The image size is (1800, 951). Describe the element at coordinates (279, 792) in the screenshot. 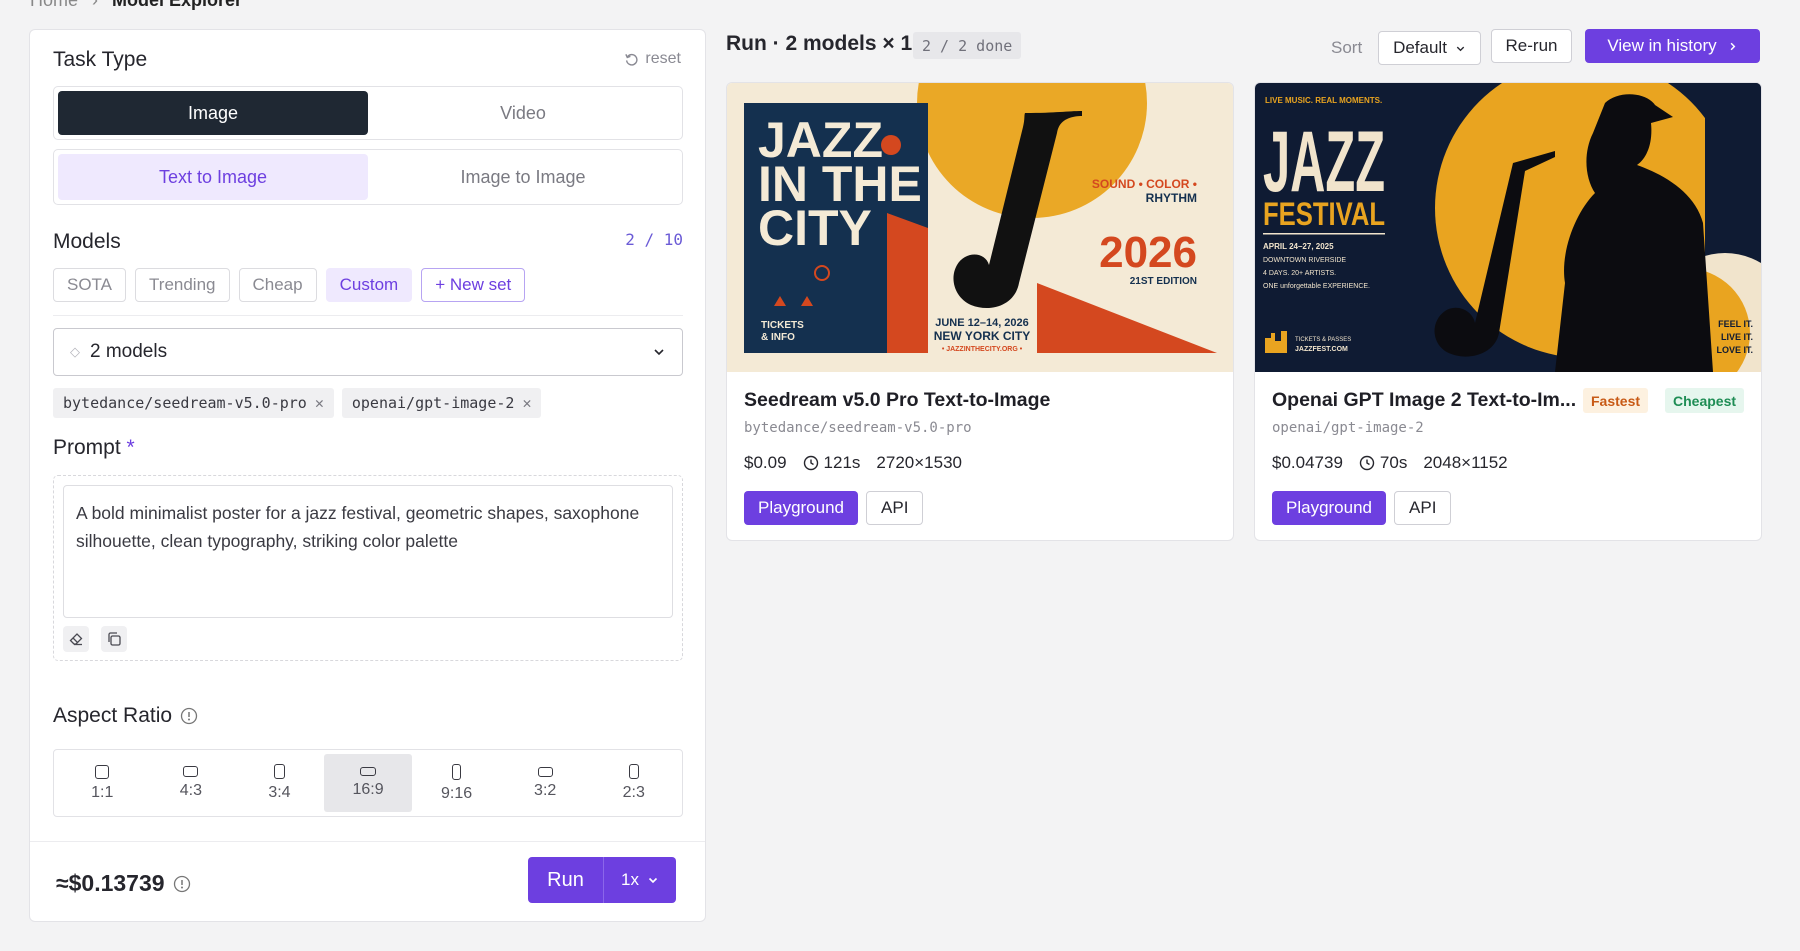

I see `ratio-label: 3:4` at that location.